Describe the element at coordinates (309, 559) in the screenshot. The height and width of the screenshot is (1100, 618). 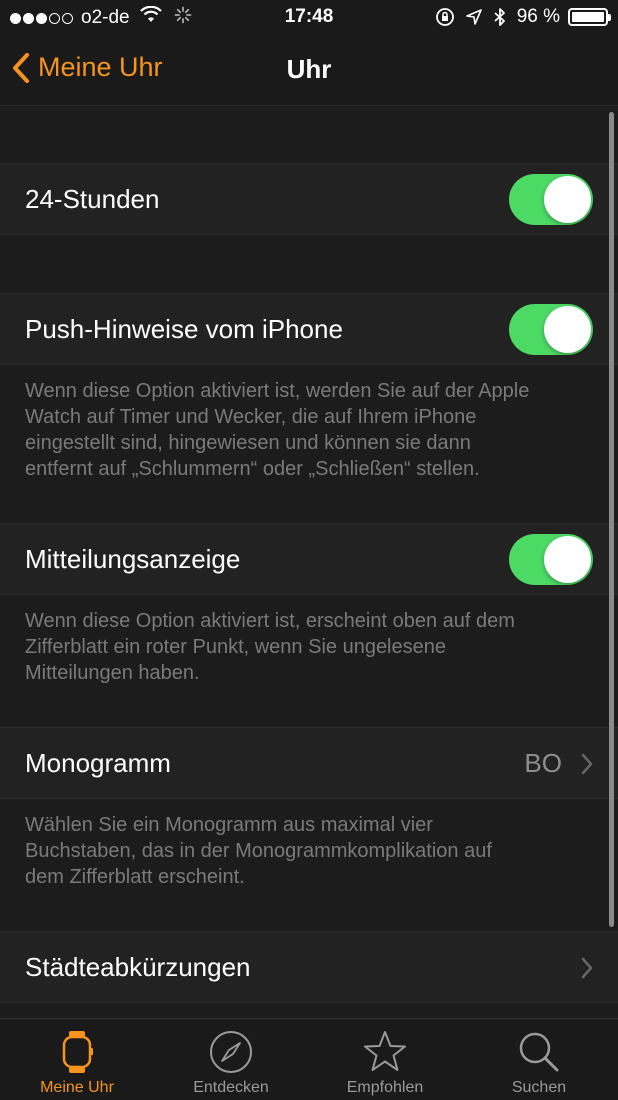
I see `row-notification-indicator: Mitteilungsanzeige` at that location.